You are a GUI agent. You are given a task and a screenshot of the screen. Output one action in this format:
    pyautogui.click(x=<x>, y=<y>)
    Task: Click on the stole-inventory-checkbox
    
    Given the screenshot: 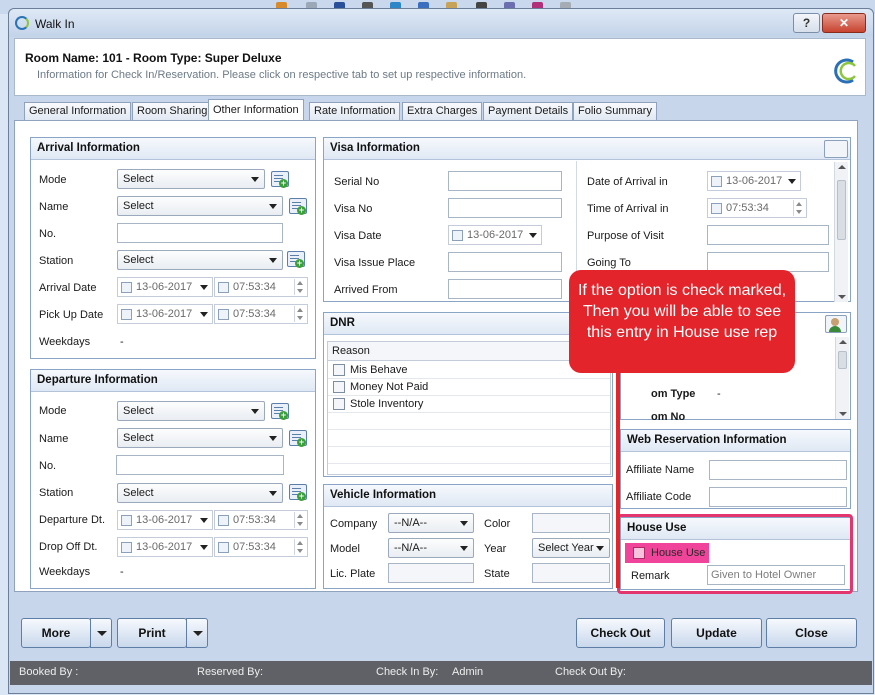 What is the action you would take?
    pyautogui.click(x=339, y=404)
    